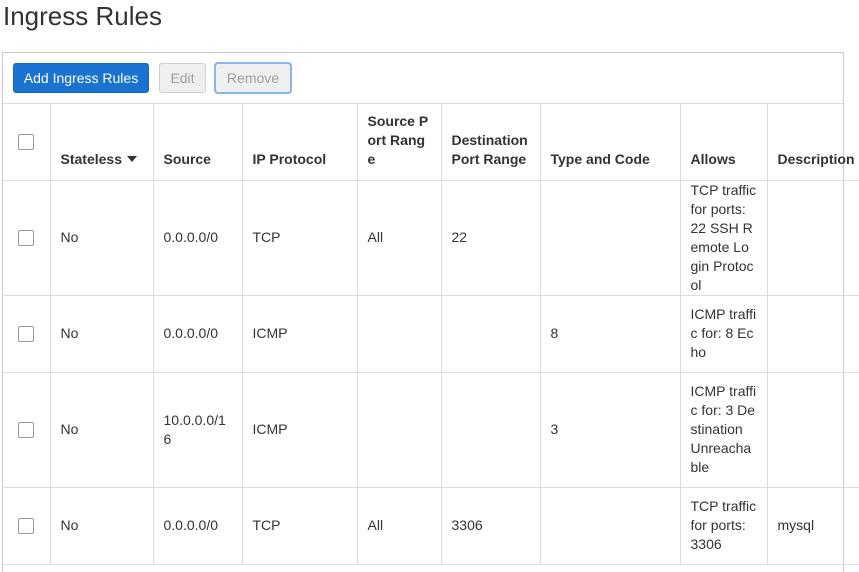  I want to click on col-header-type-and-code: Type and Code, so click(610, 142).